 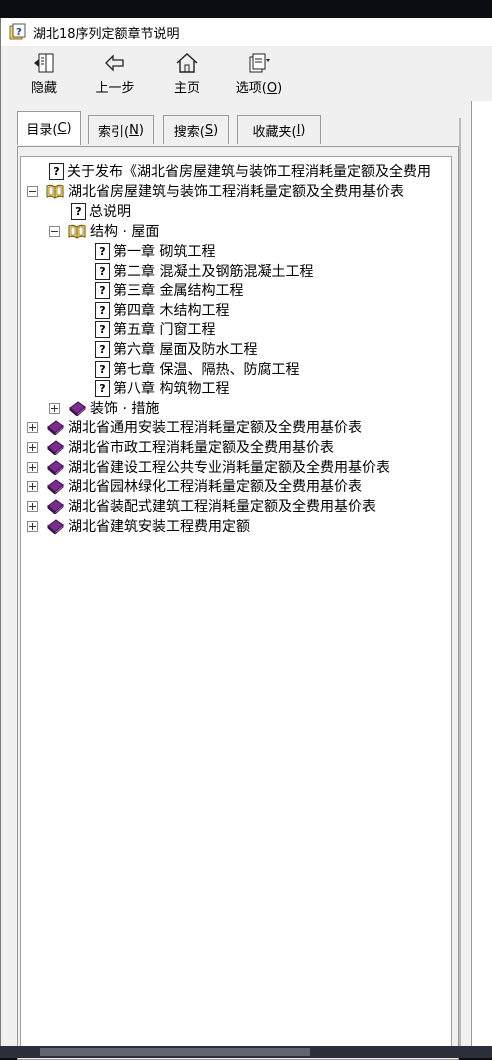 What do you see at coordinates (246, 32) in the screenshot?
I see `title-bar: ? 湖北18序列定额章节说明` at bounding box center [246, 32].